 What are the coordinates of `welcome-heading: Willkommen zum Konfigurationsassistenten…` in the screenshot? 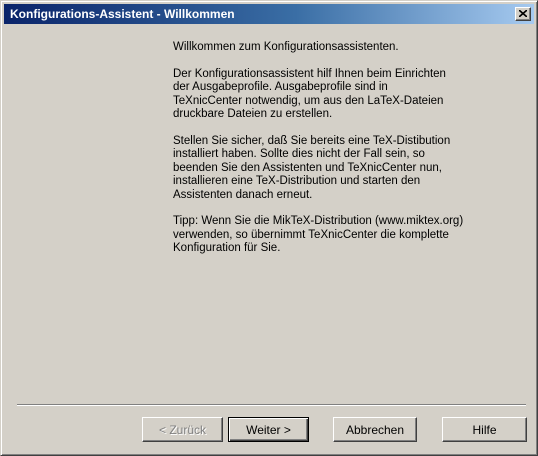 It's located at (286, 47).